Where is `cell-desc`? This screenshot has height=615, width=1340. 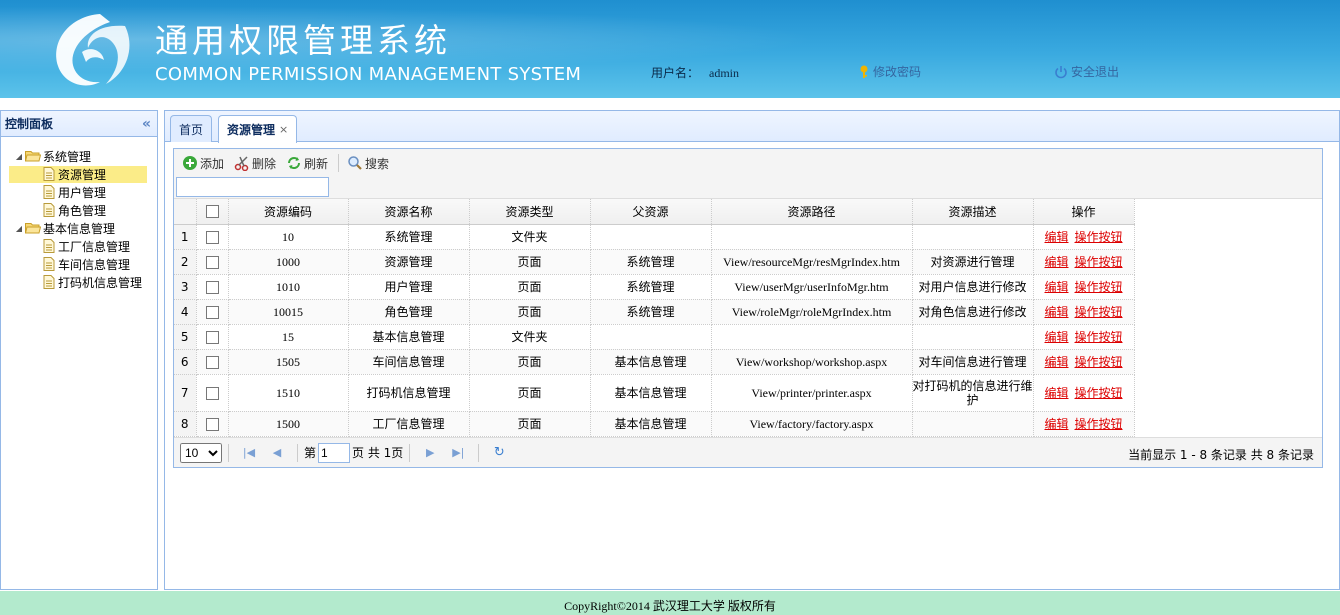 cell-desc is located at coordinates (973, 337).